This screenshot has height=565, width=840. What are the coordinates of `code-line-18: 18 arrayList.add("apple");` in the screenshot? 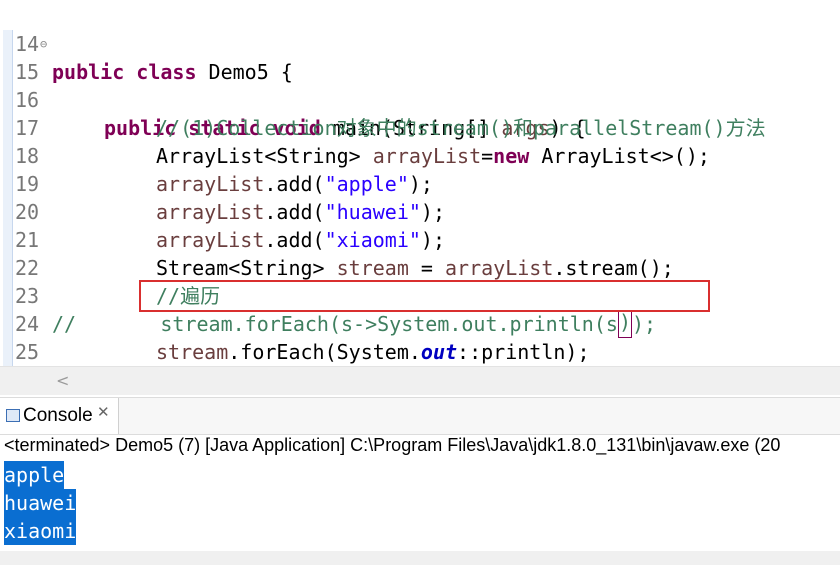 It's located at (216, 155).